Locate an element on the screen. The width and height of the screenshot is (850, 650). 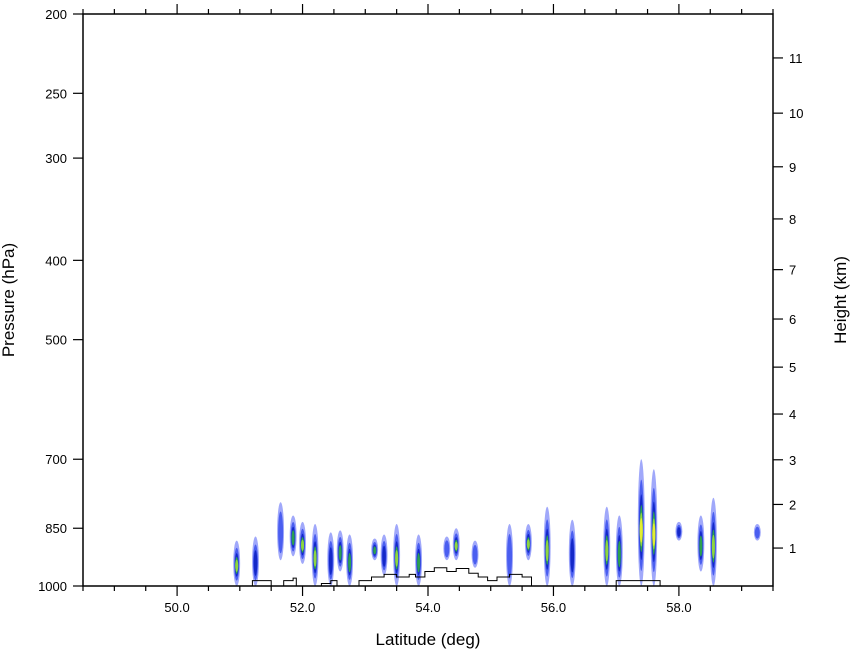
y2-axis-title: Height (km) is located at coordinates (840, 300).